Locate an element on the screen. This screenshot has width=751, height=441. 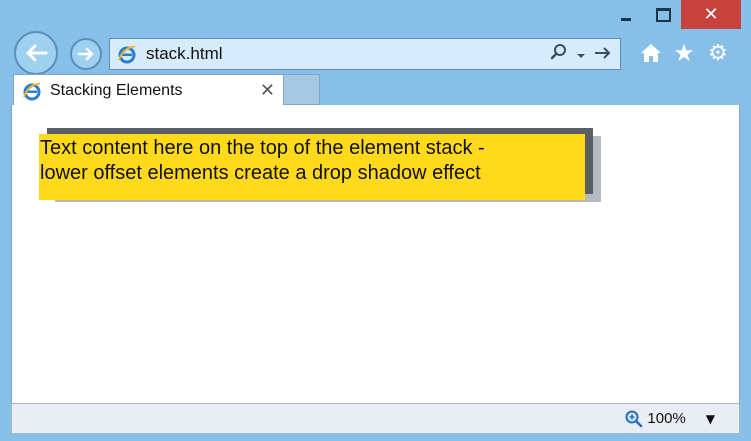
address-input: stack.html is located at coordinates (348, 54).